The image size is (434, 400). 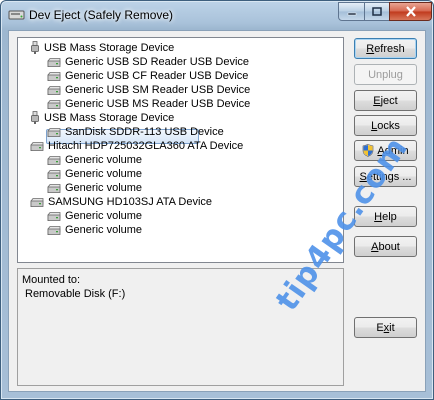 What do you see at coordinates (378, 216) in the screenshot?
I see `help-accel: H` at bounding box center [378, 216].